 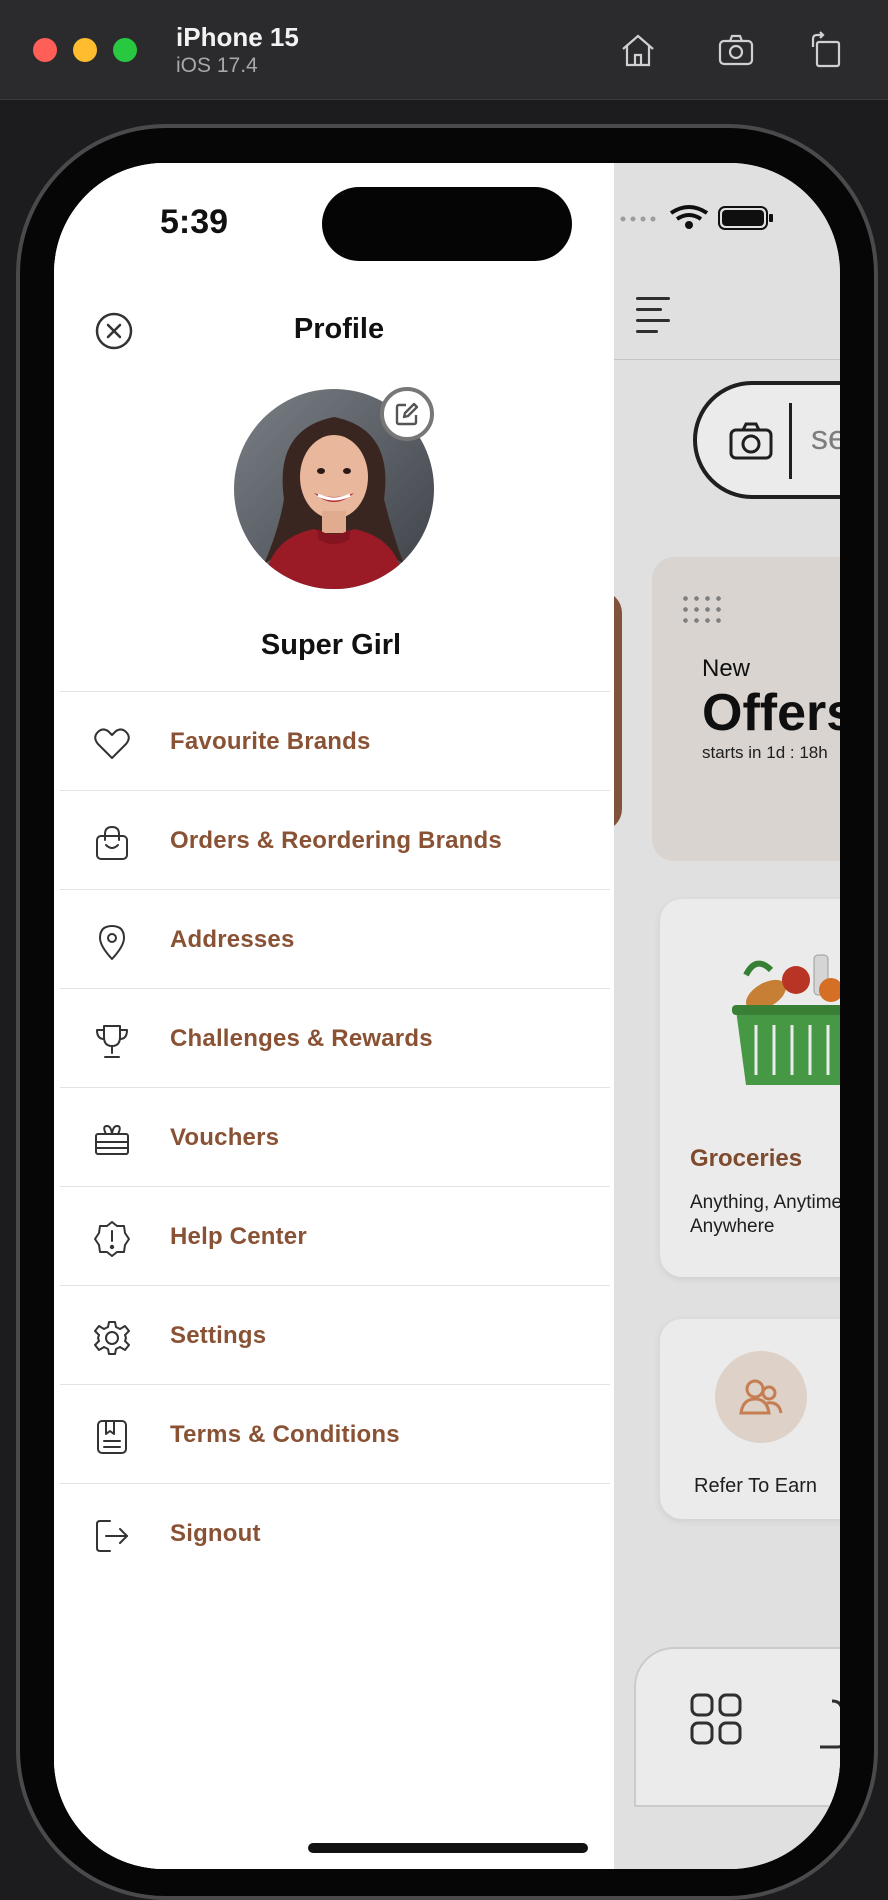 What do you see at coordinates (218, 1335) in the screenshot?
I see `menu-label: Settings` at bounding box center [218, 1335].